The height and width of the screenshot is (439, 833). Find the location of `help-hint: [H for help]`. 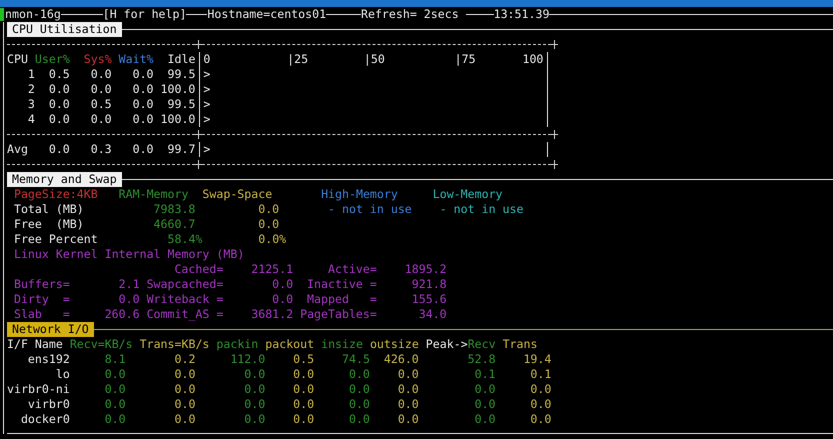

help-hint: [H for help] is located at coordinates (144, 14).